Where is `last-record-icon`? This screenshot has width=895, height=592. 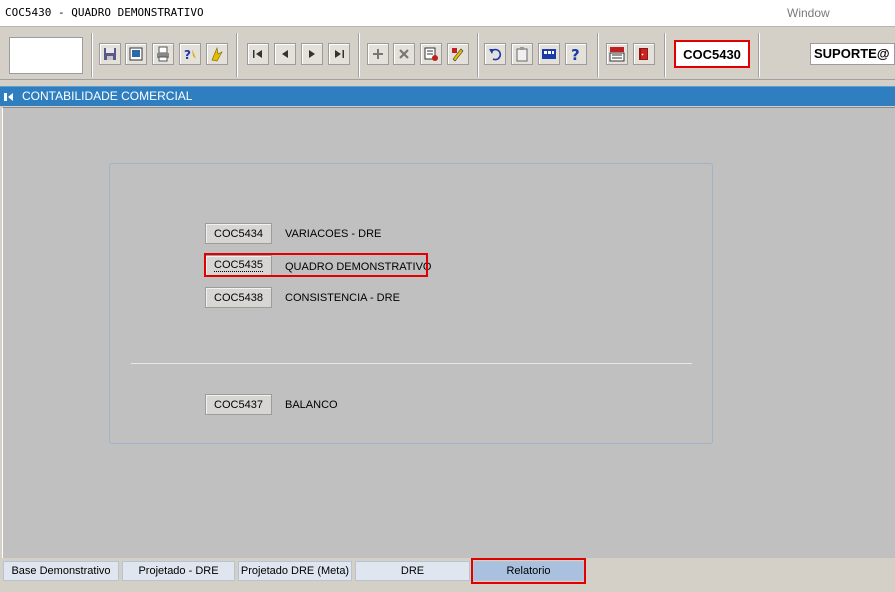
last-record-icon is located at coordinates (339, 54).